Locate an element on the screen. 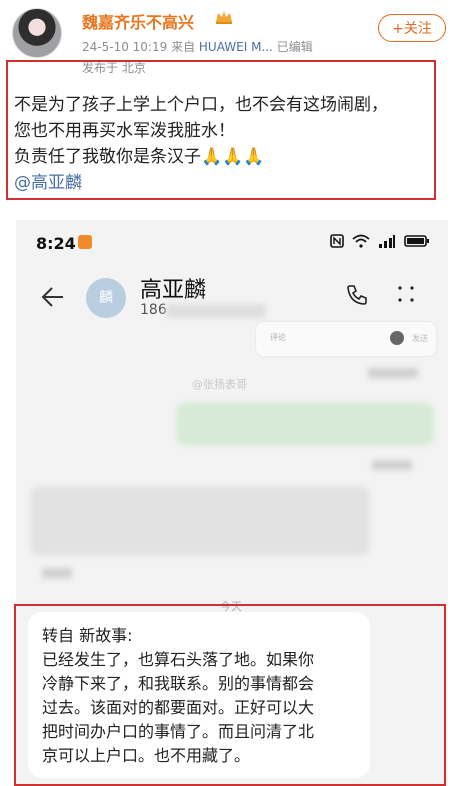 Image resolution: width=458 pixels, height=786 pixels. app-notification-icon is located at coordinates (85, 242).